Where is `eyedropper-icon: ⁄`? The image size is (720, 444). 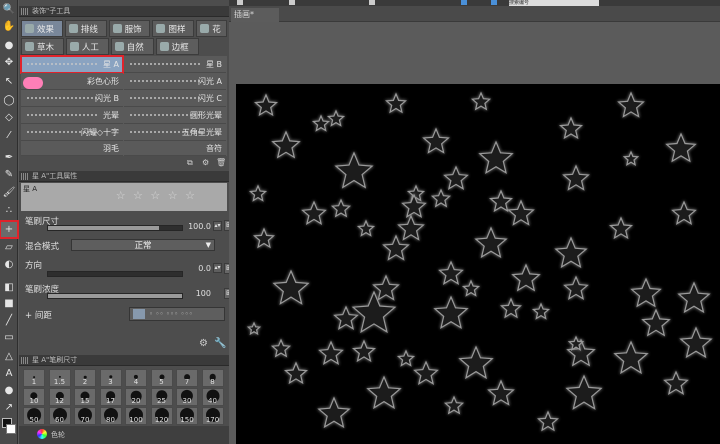
eyedropper-icon: ⁄ is located at coordinates (9, 135).